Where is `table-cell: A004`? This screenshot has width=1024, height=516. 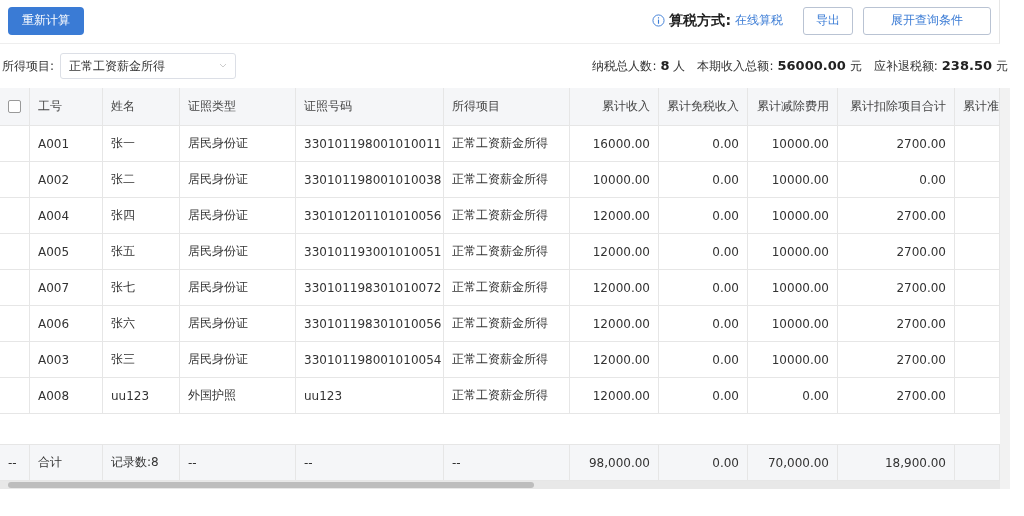 table-cell: A004 is located at coordinates (66, 216).